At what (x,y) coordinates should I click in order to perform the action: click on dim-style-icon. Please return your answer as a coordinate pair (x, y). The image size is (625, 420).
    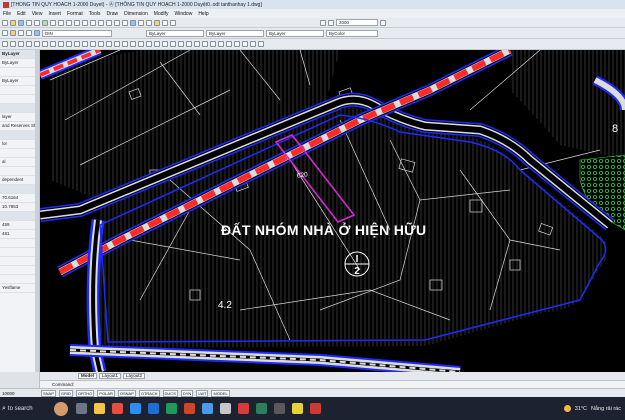
    Looking at the image, I should click on (331, 22).